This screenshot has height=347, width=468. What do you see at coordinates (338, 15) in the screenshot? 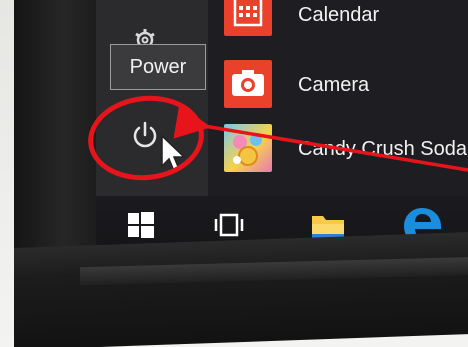
I see `app-label-calendar: Calendar` at bounding box center [338, 15].